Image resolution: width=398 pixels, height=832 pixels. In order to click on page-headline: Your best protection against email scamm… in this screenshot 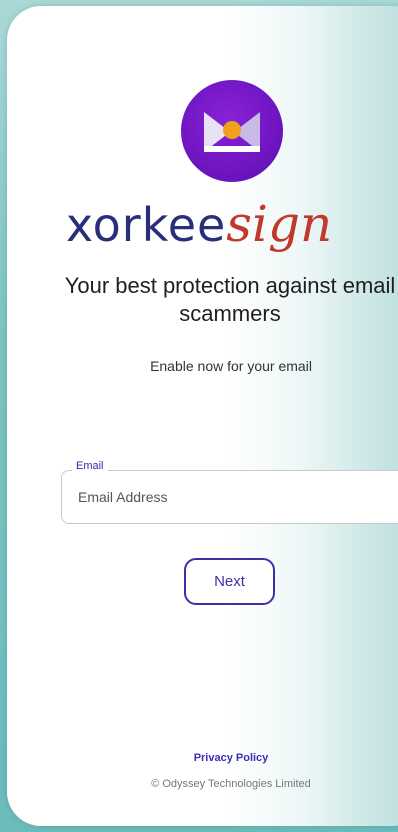, I will do `click(230, 299)`.